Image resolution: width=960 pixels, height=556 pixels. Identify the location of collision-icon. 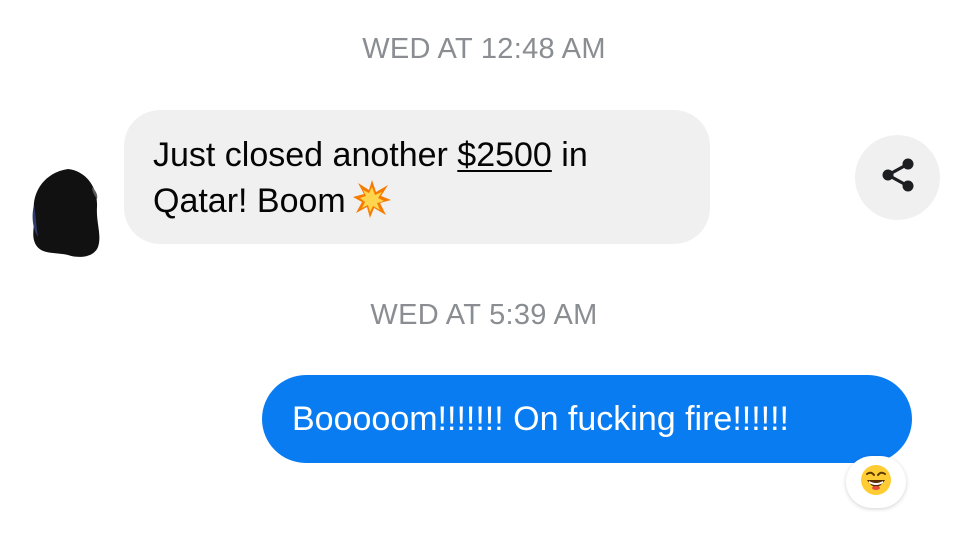
(372, 199).